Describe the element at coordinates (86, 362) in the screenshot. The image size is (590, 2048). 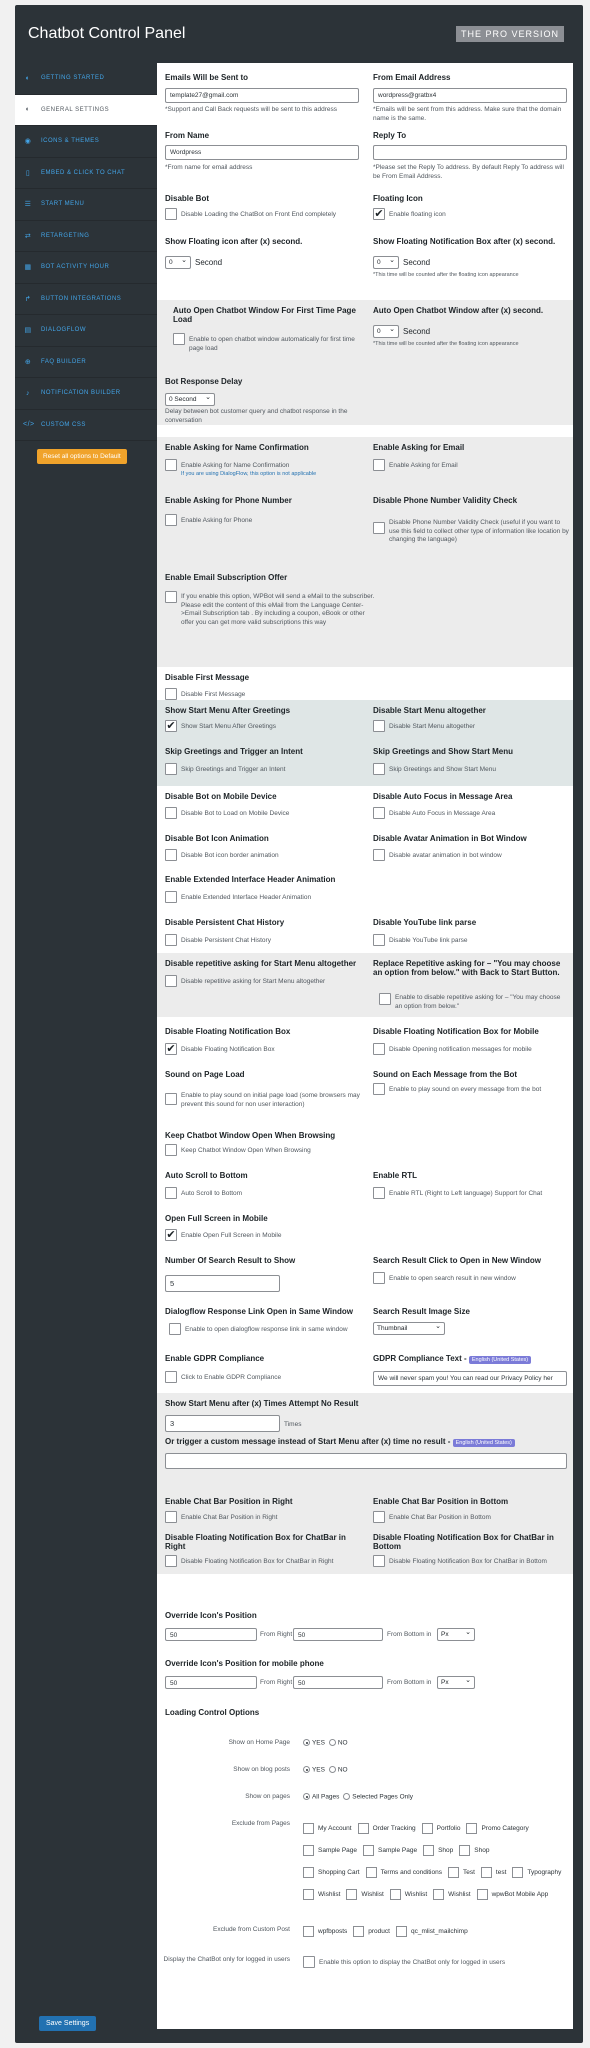
I see `sidebar-item-faq-builder: ⊕ FAQ BUILDER` at that location.